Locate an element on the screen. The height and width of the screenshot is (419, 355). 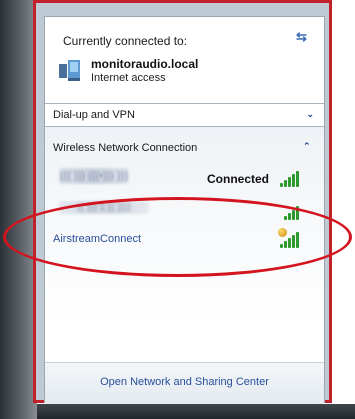
network-item-1-name: ((( ))) (((•))) ))) is located at coordinates (94, 176).